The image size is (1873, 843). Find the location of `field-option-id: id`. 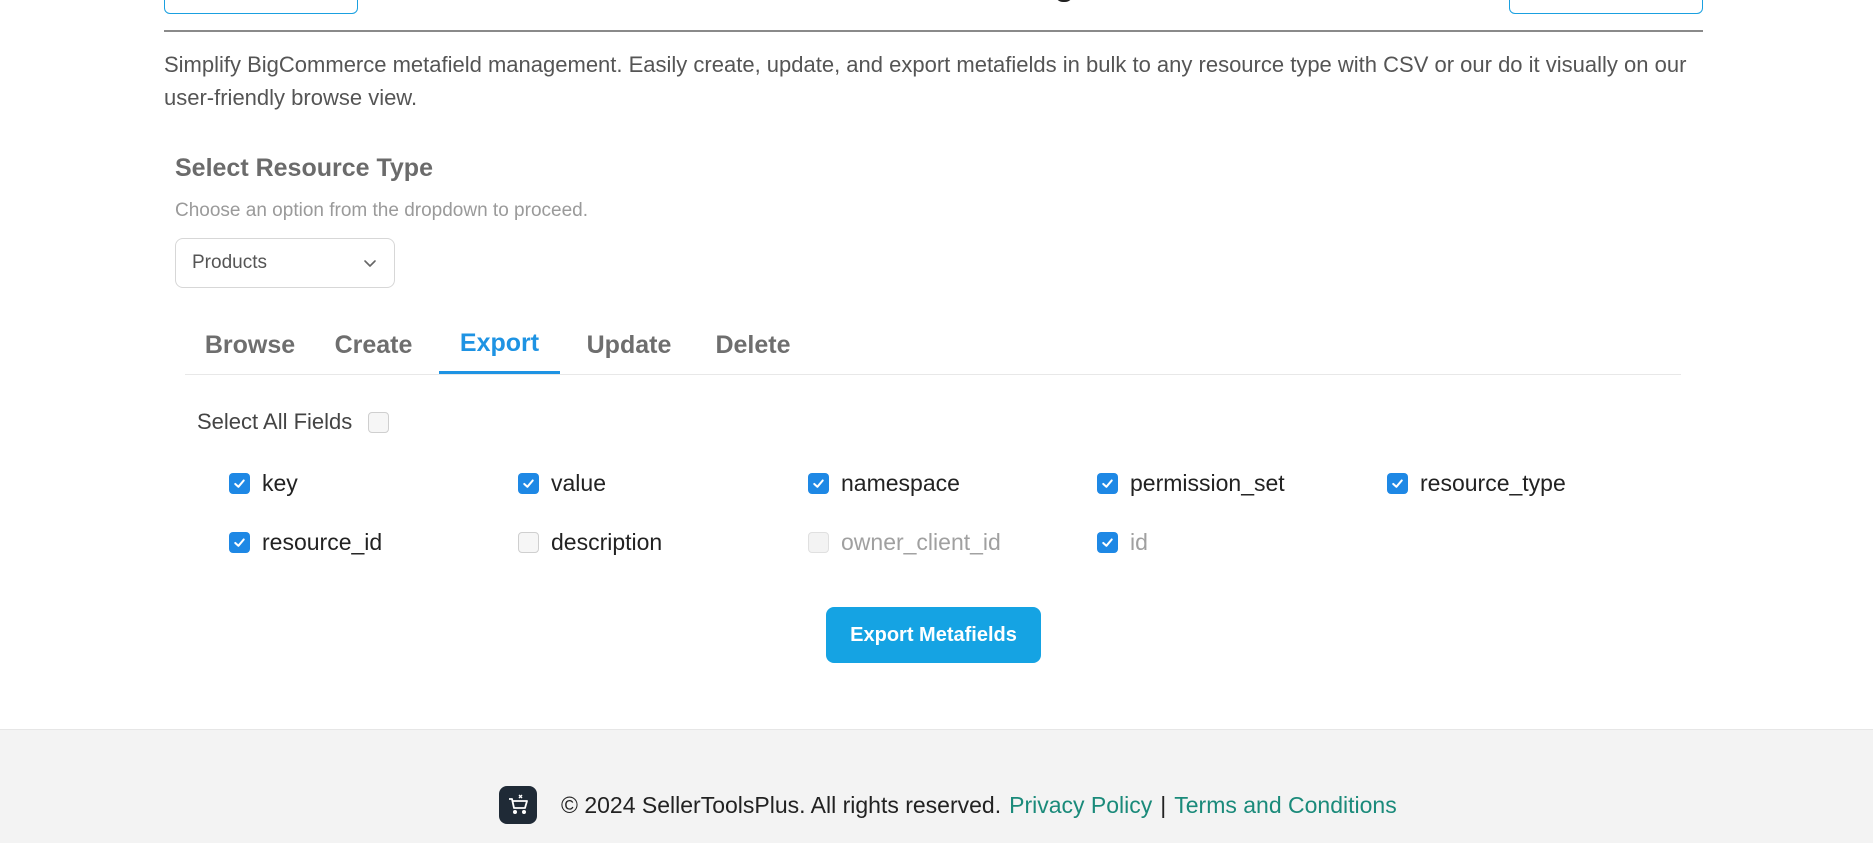

field-option-id: id is located at coordinates (1122, 542).